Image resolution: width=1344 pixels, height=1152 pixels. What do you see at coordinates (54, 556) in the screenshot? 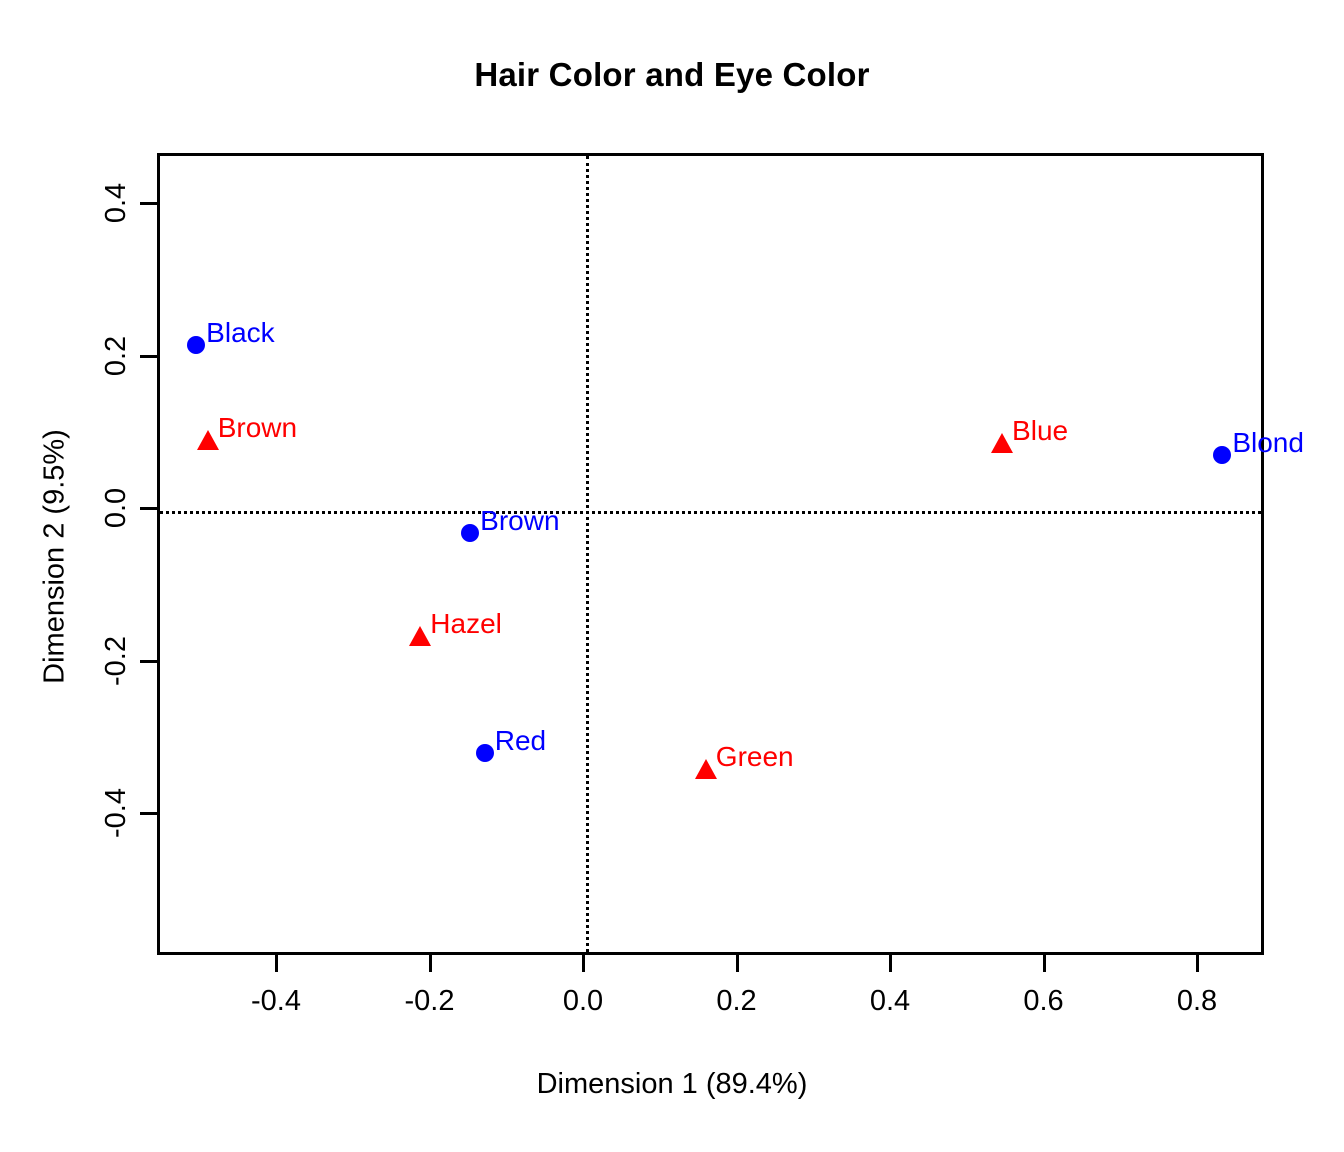
I see `y-axis-label: Dimension 2 (9.5%)` at bounding box center [54, 556].